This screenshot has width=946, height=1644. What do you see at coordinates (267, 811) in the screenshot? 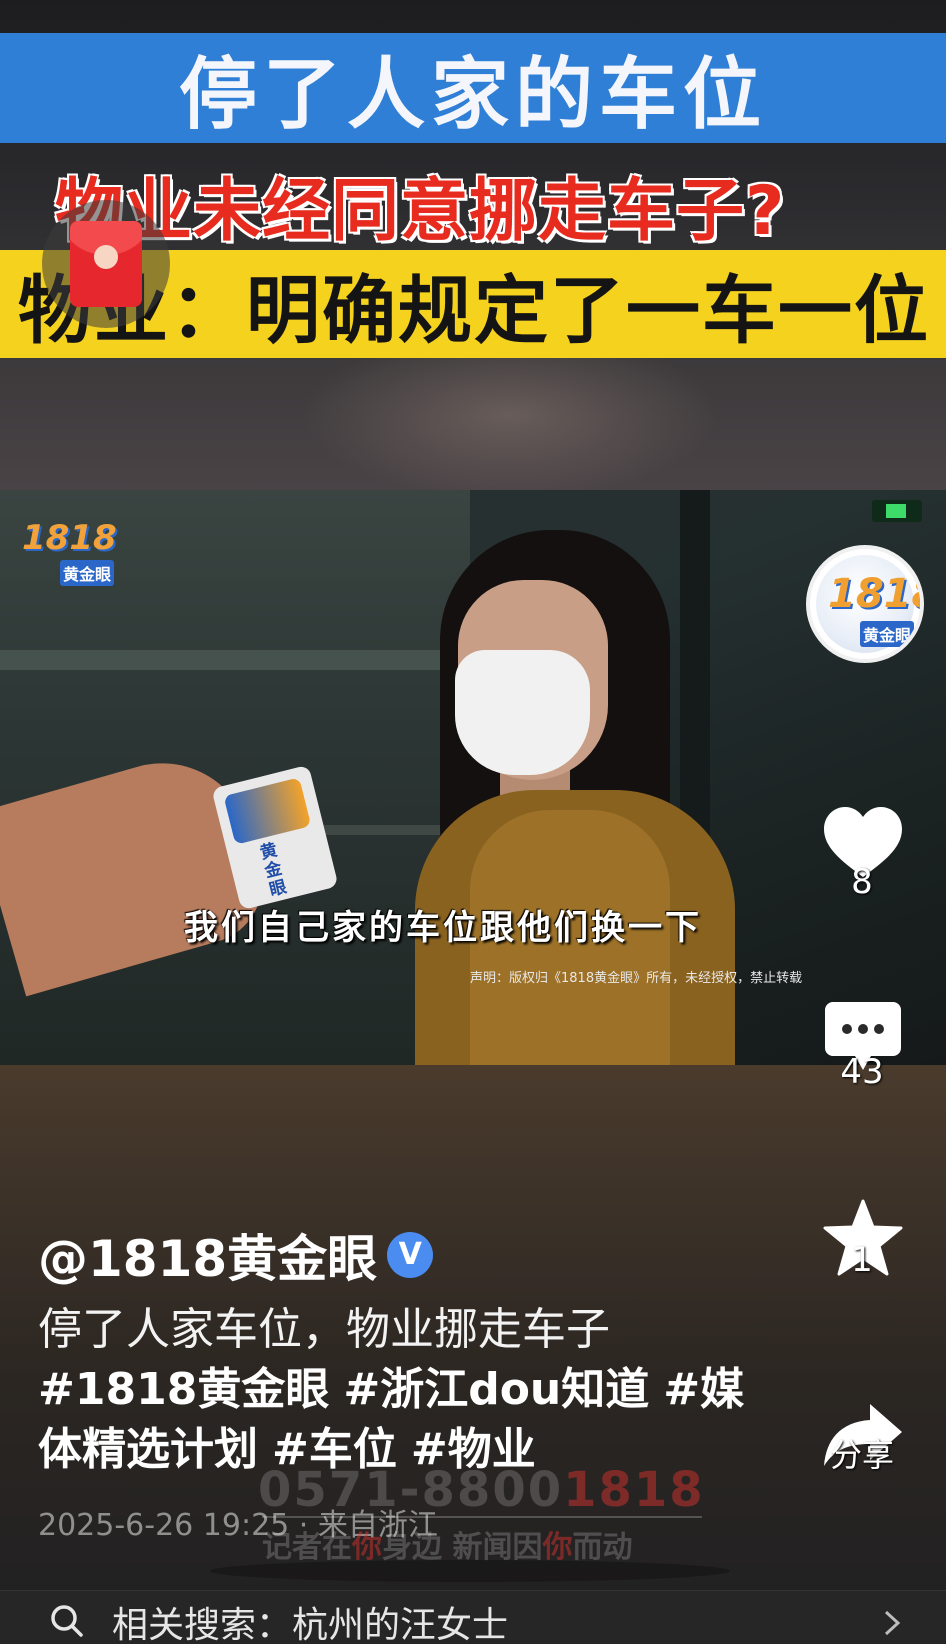
I see `mic-logo-icon` at bounding box center [267, 811].